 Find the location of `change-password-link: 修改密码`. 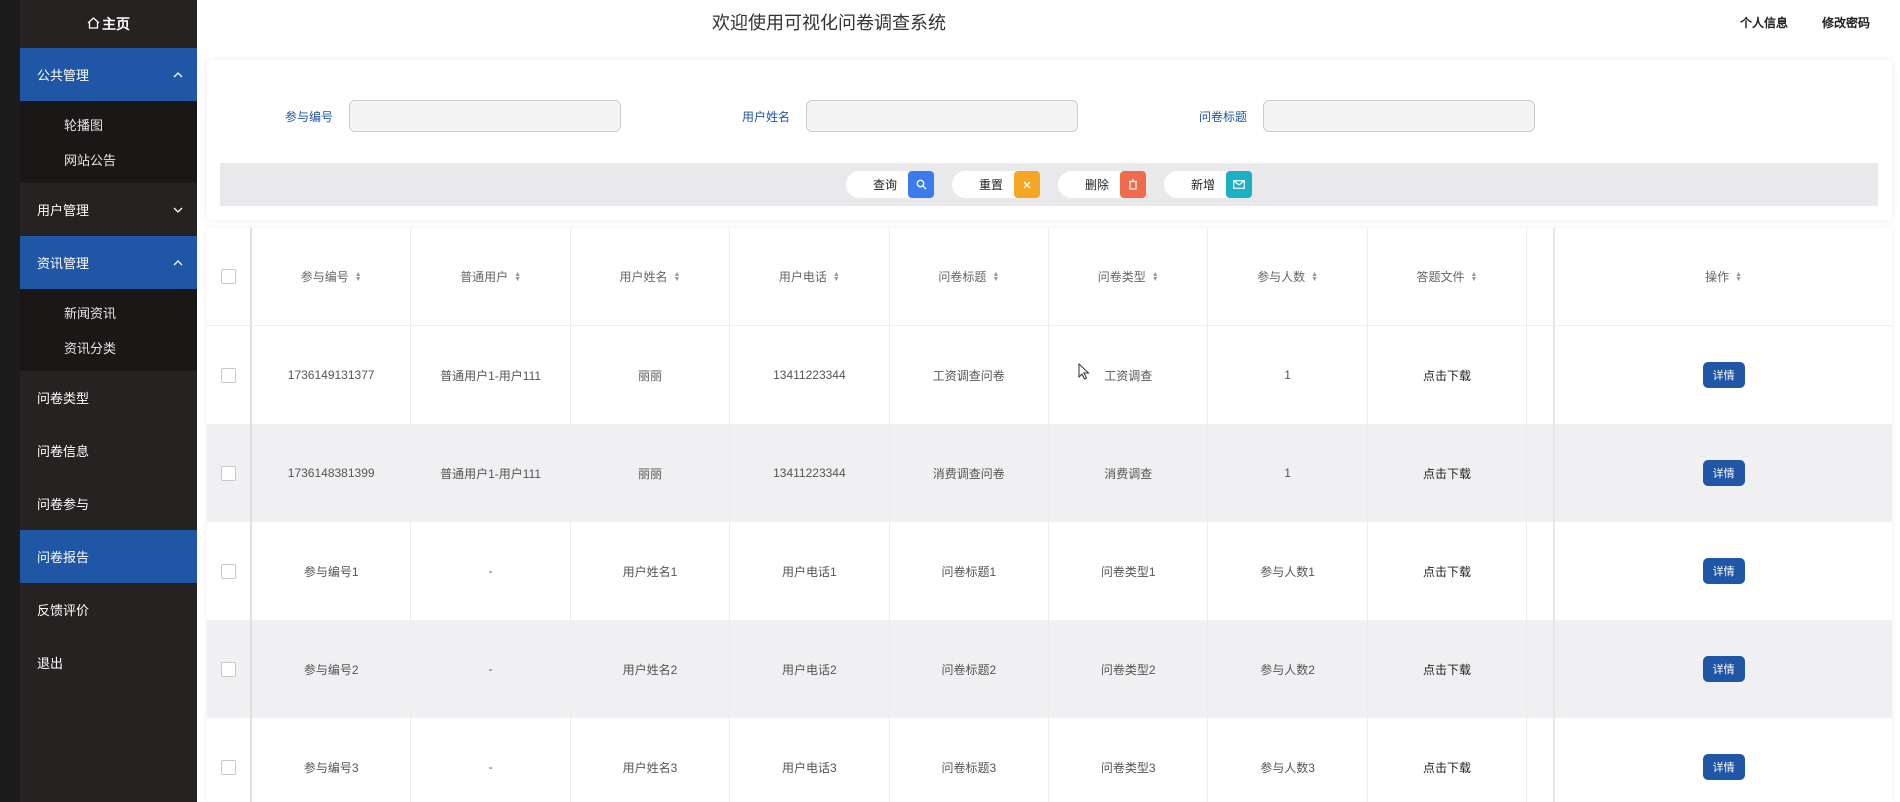

change-password-link: 修改密码 is located at coordinates (1846, 22).